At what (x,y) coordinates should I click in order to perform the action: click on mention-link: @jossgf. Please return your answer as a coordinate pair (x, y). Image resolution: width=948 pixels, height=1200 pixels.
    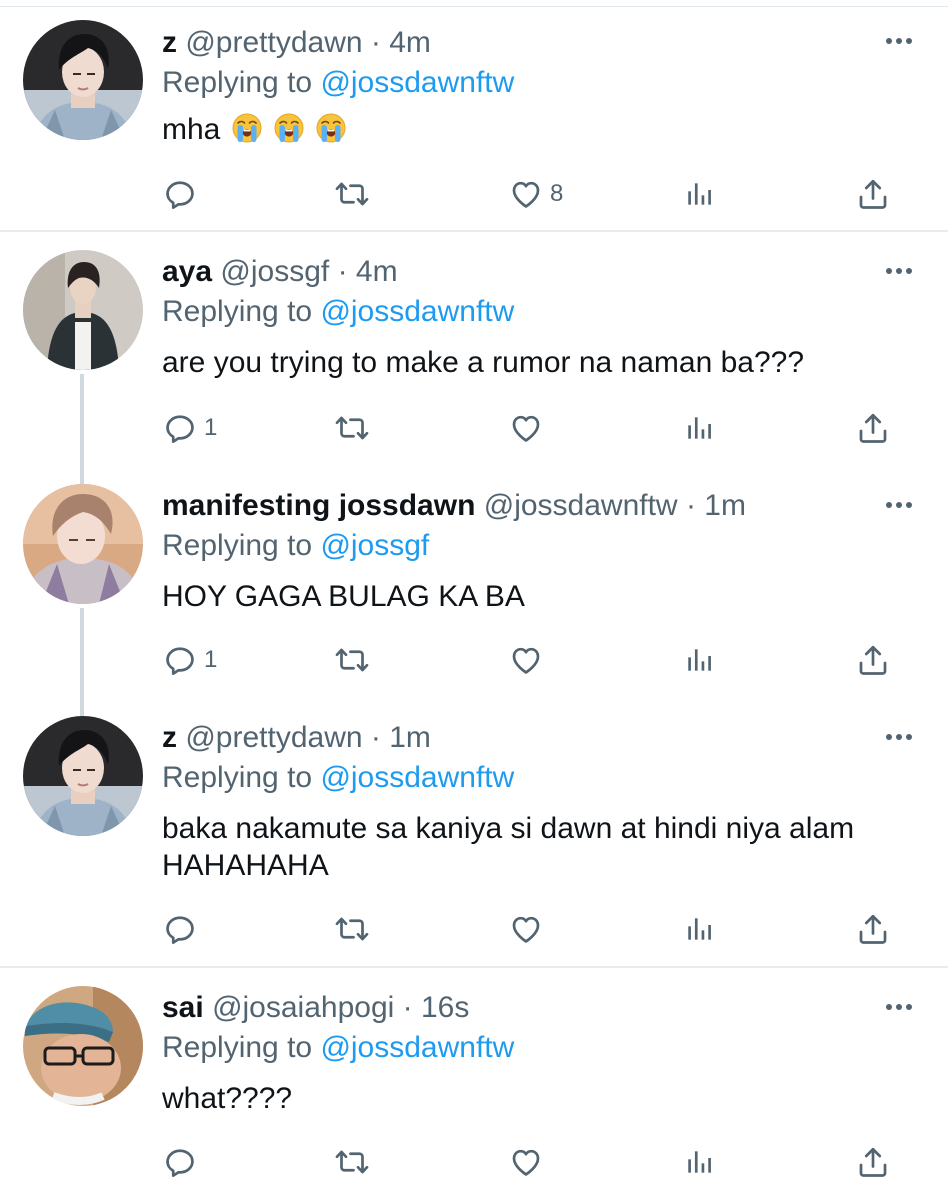
    Looking at the image, I should click on (374, 545).